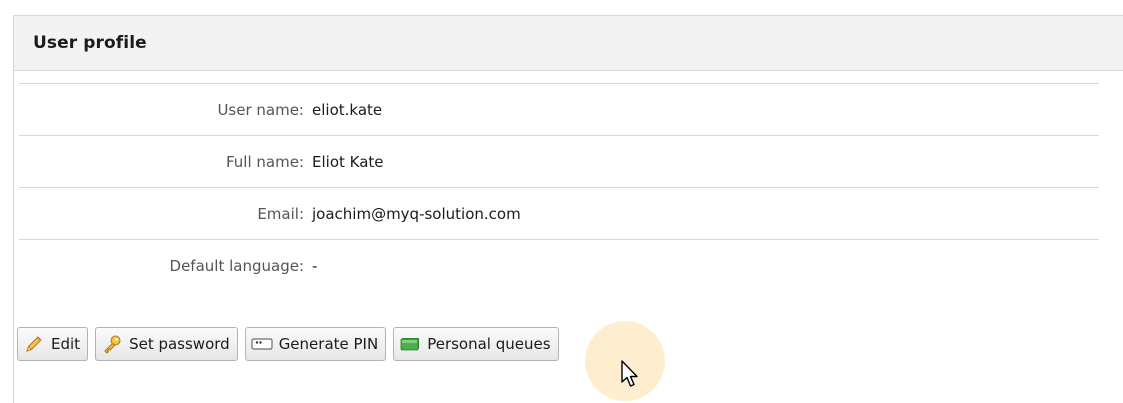  Describe the element at coordinates (90, 43) in the screenshot. I see `panel-title: User profile` at that location.